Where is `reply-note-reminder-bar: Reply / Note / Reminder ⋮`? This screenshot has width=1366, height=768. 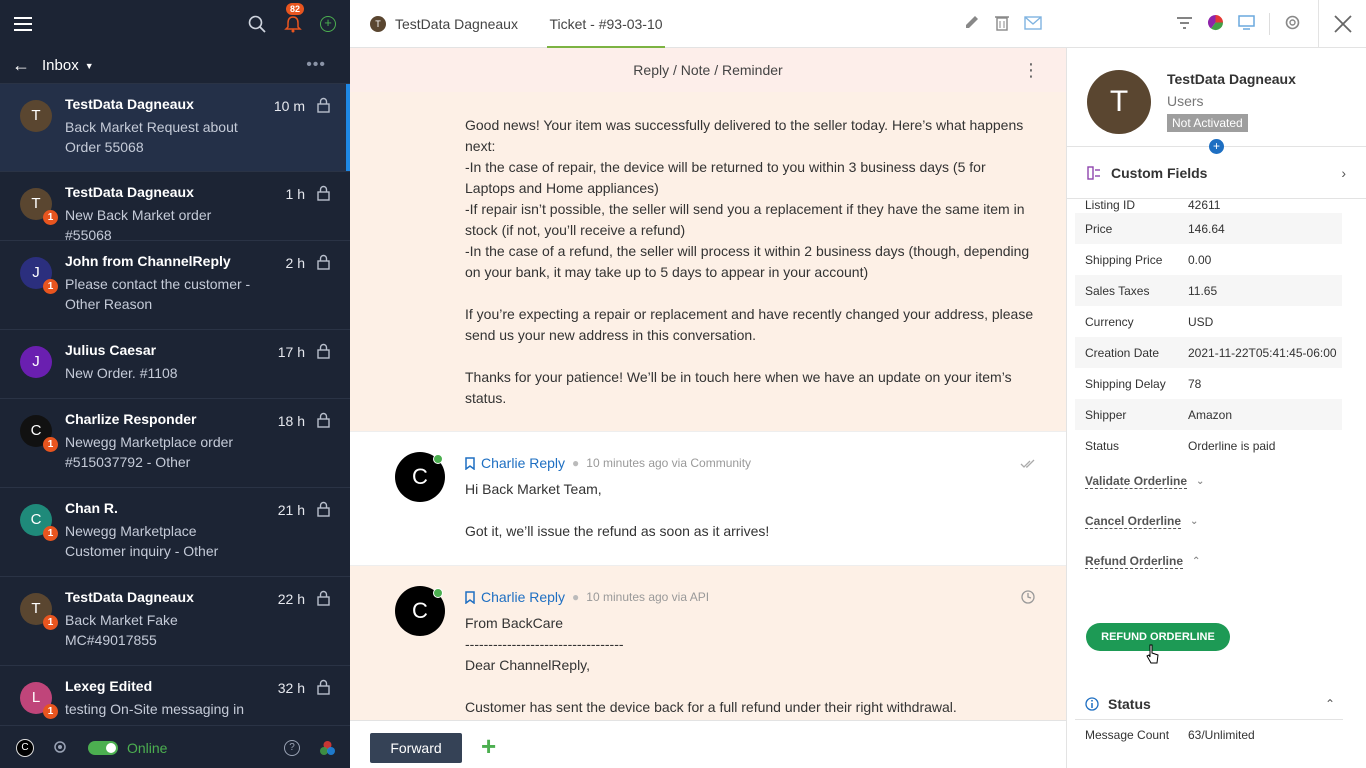 reply-note-reminder-bar: Reply / Note / Reminder ⋮ is located at coordinates (708, 70).